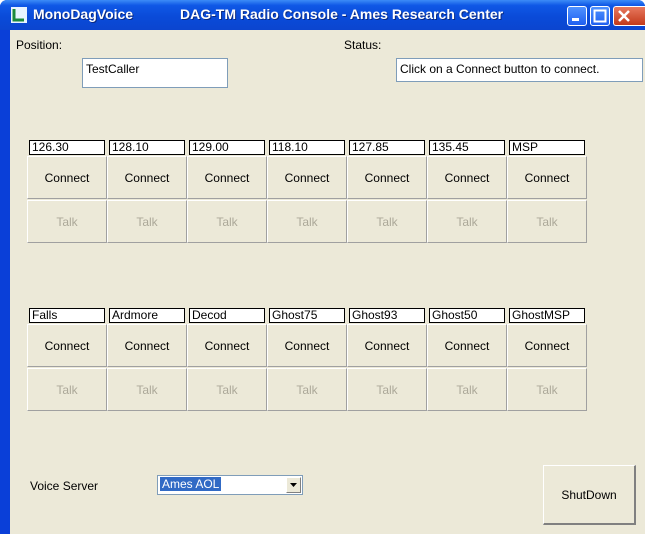  Describe the element at coordinates (147, 147) in the screenshot. I see `channel-label-field: 128.10` at that location.